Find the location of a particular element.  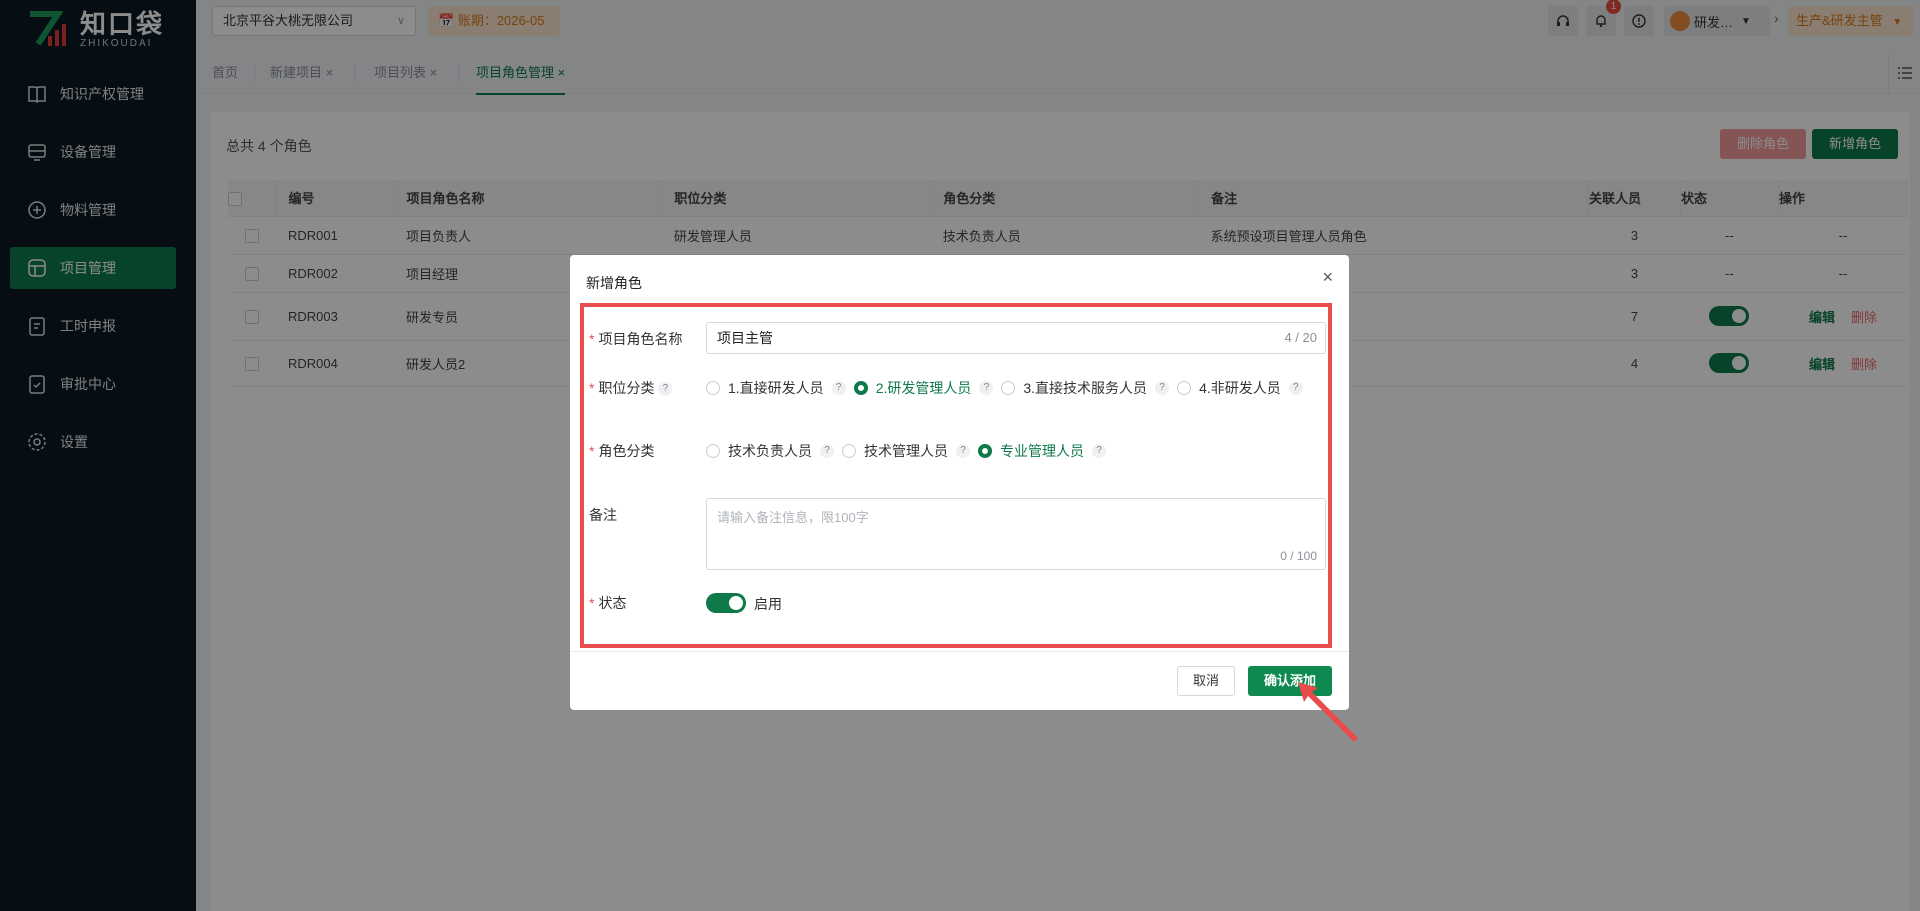

position-radio-group: 1.直接研发人员? 2.研发管理人员? 3.直接技术服务人员? 4.非研发人员? is located at coordinates (1008, 388).